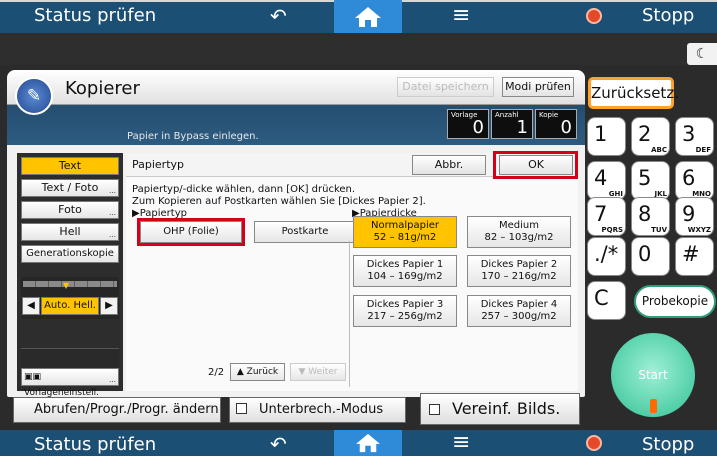 This screenshot has height=456, width=717. Describe the element at coordinates (405, 225) in the screenshot. I see `thickness-name: Normalpapier` at that location.